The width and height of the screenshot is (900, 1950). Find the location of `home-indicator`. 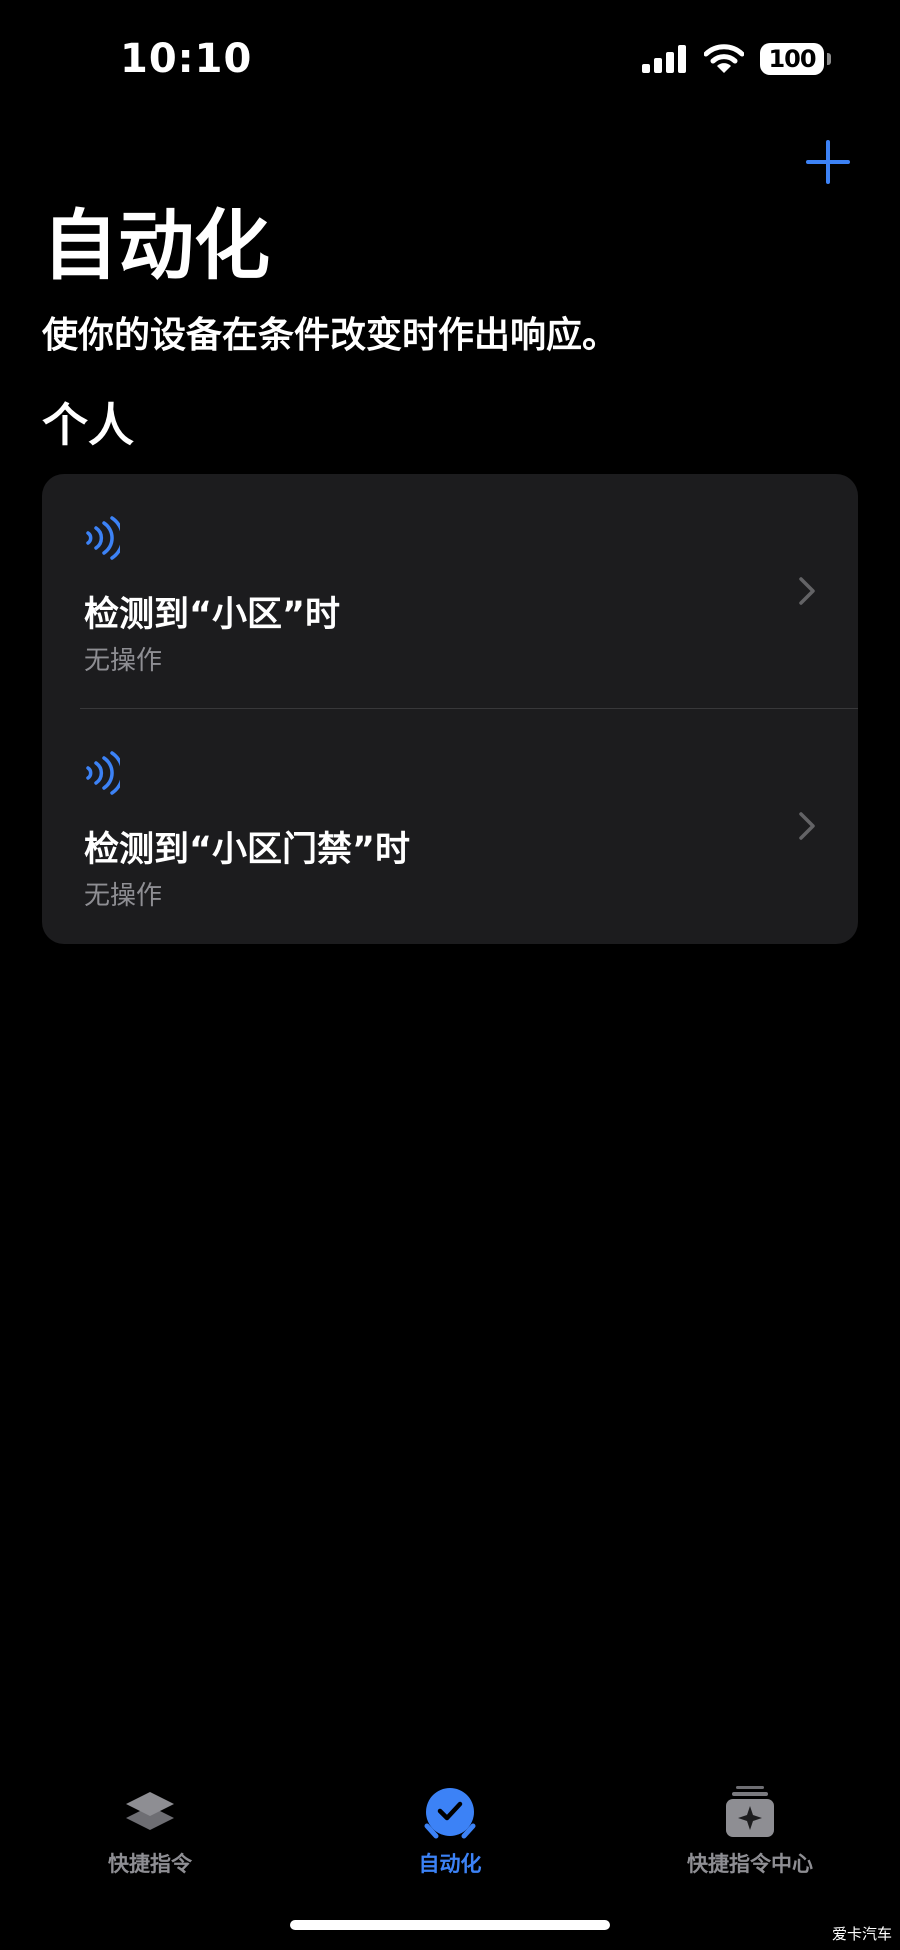

home-indicator is located at coordinates (450, 1925).